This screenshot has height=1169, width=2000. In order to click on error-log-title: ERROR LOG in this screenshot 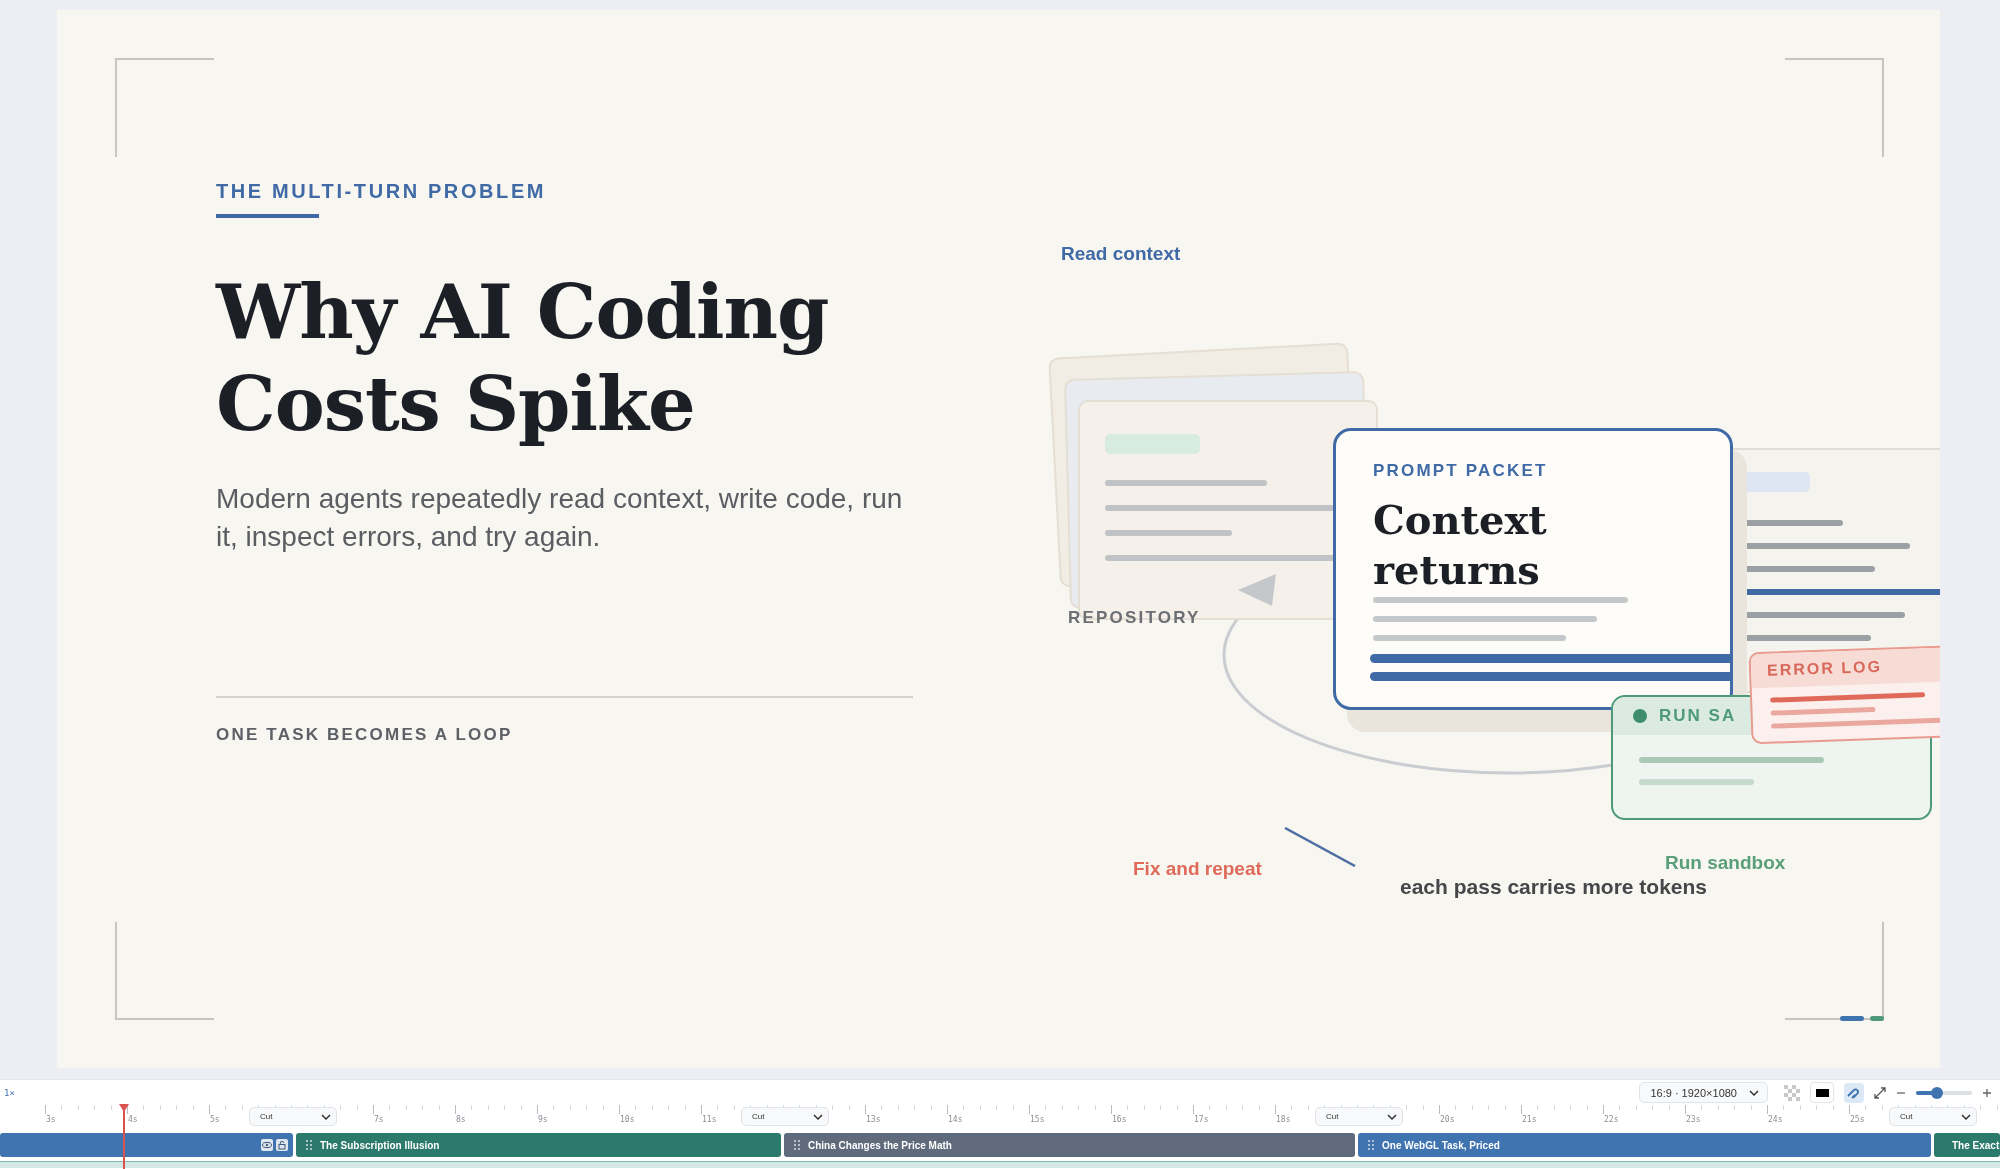, I will do `click(1824, 668)`.